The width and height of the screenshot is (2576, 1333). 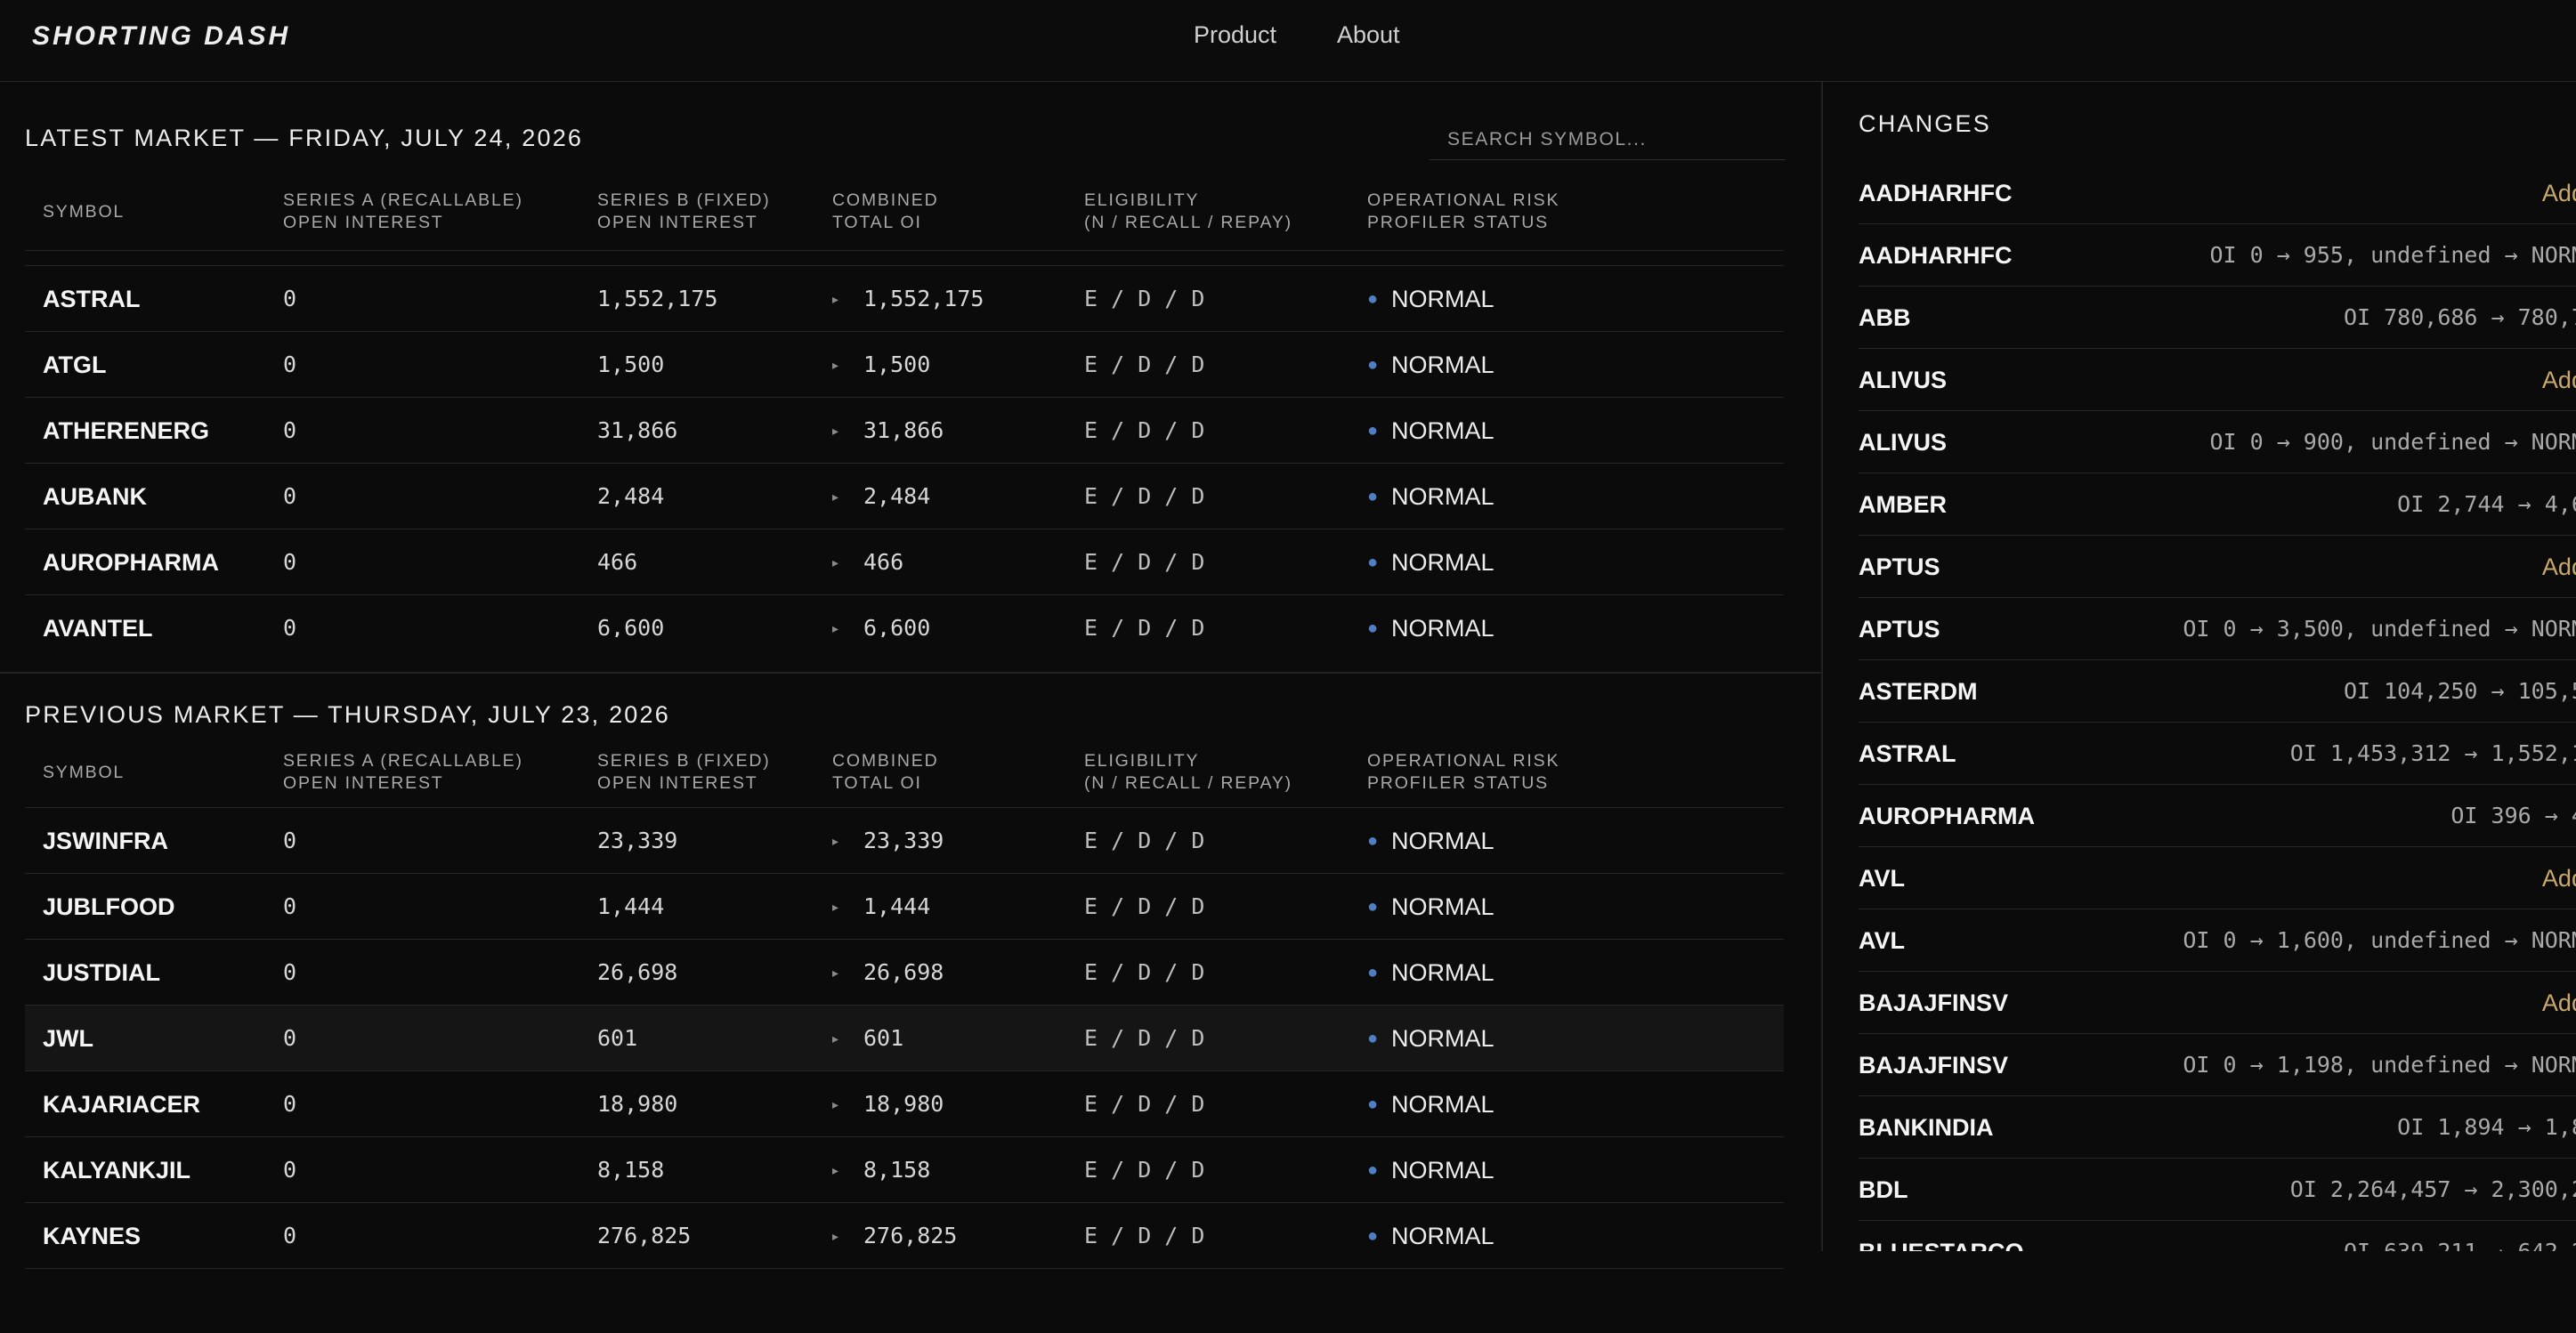 I want to click on change-item: BAJAJFINSV Added, so click(x=2218, y=1003).